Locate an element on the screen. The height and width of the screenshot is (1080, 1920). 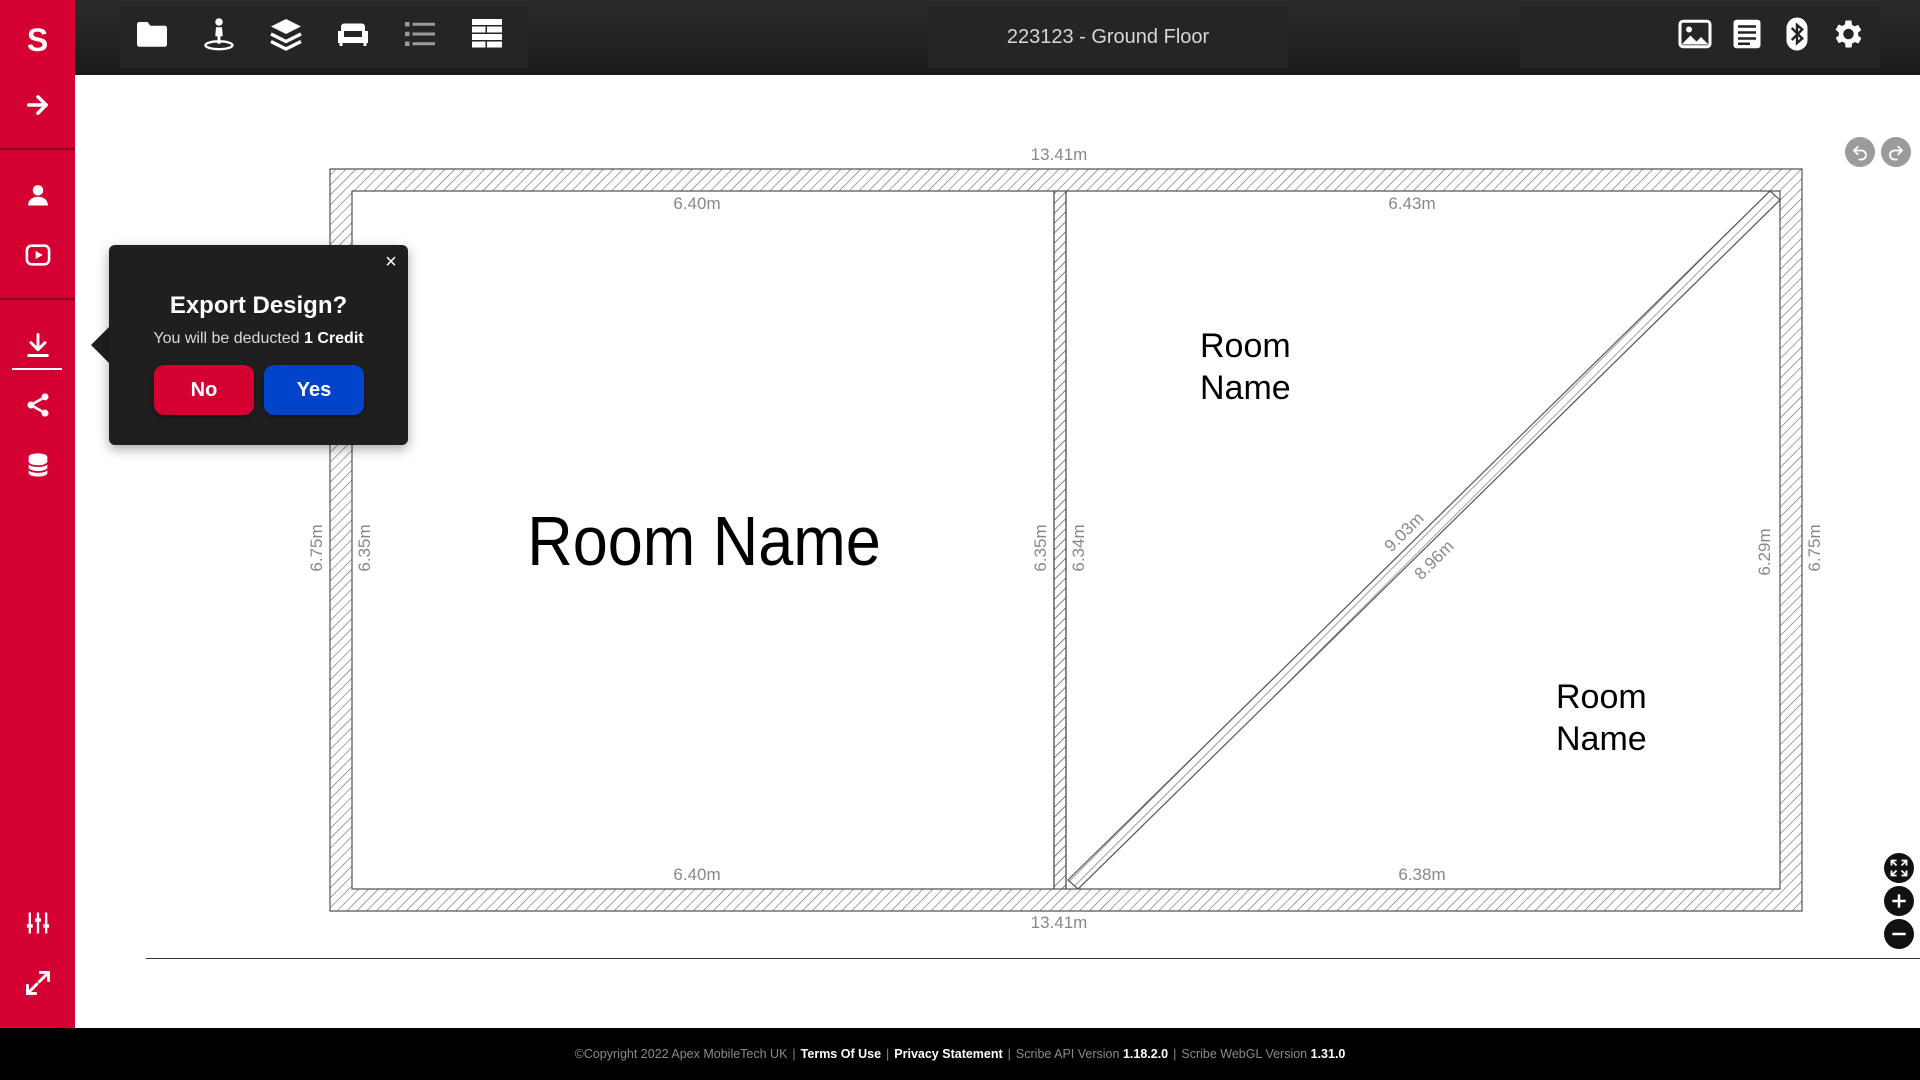
video-tutorial-button is located at coordinates (37, 255).